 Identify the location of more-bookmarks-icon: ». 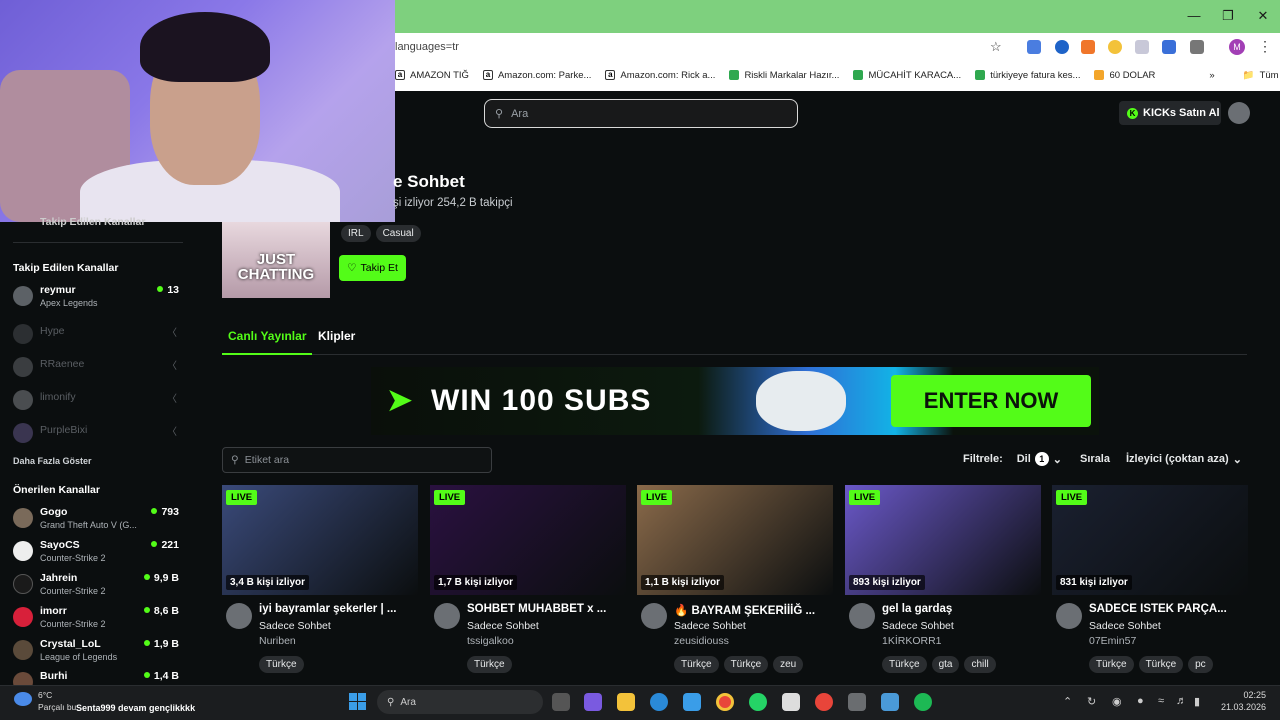
(1211, 75).